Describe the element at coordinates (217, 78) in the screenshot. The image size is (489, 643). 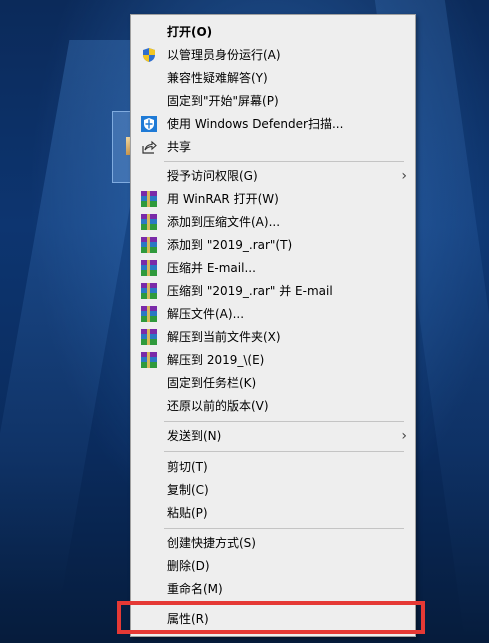
I see `menu-item-label: 兼容性疑难解答(Y)` at that location.